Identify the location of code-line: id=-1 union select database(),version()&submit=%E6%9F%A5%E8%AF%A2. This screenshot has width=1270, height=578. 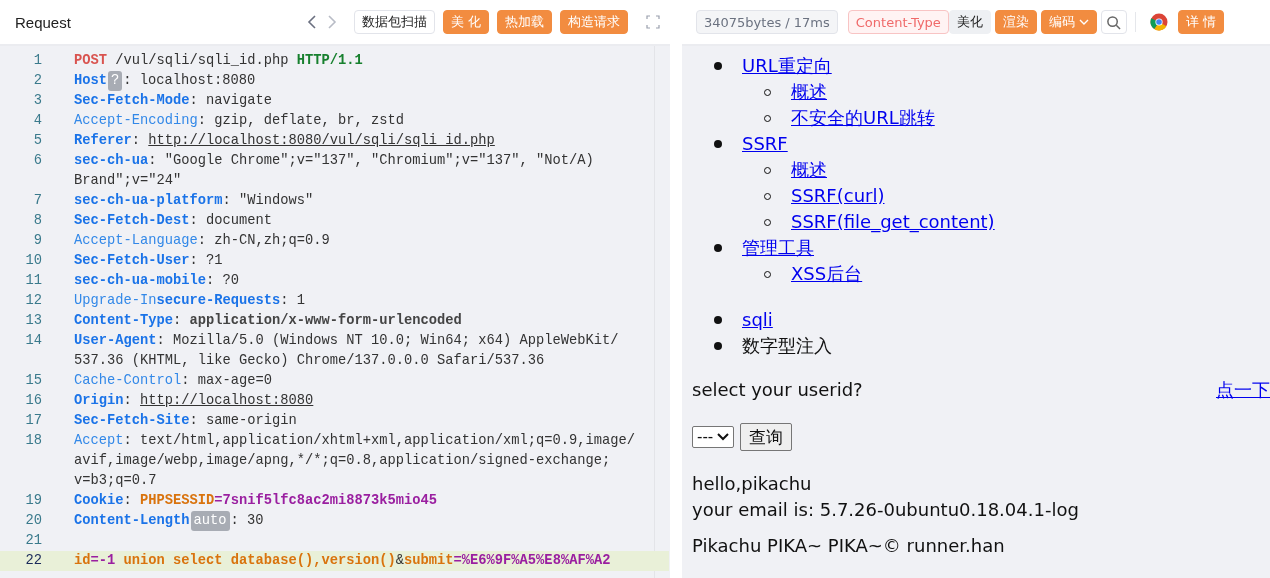
(342, 561).